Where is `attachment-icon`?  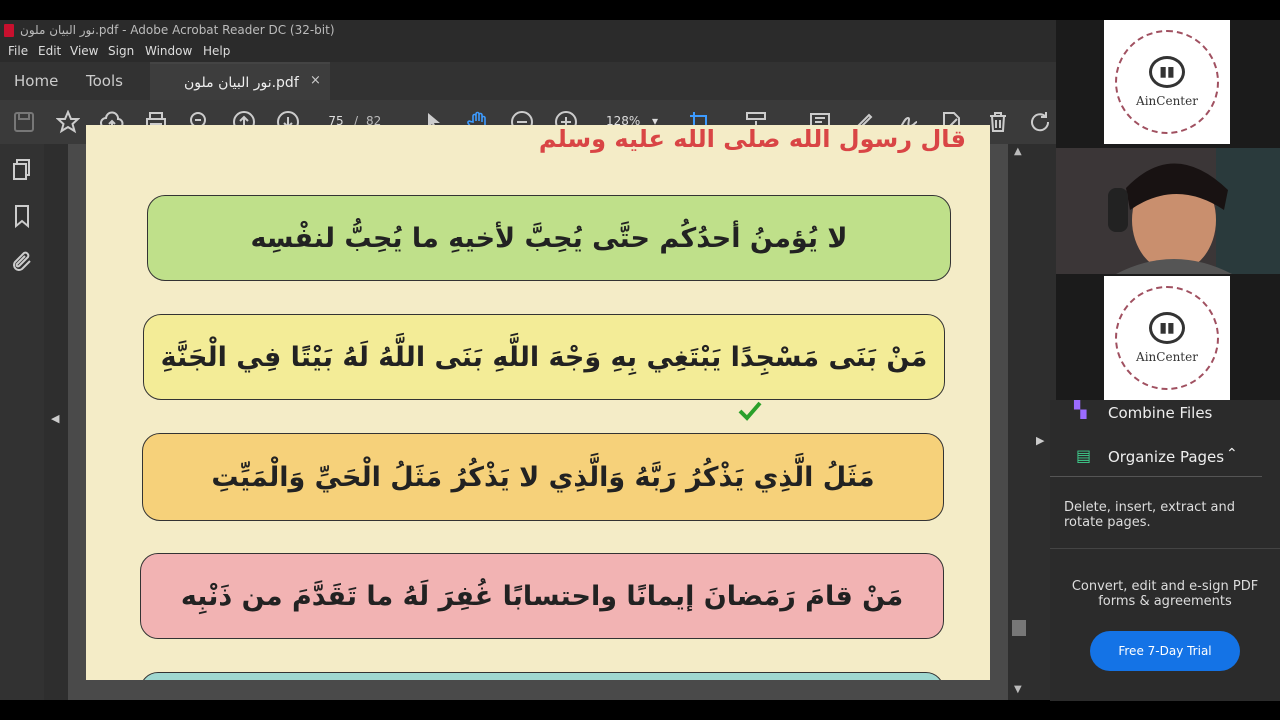
attachment-icon is located at coordinates (22, 262).